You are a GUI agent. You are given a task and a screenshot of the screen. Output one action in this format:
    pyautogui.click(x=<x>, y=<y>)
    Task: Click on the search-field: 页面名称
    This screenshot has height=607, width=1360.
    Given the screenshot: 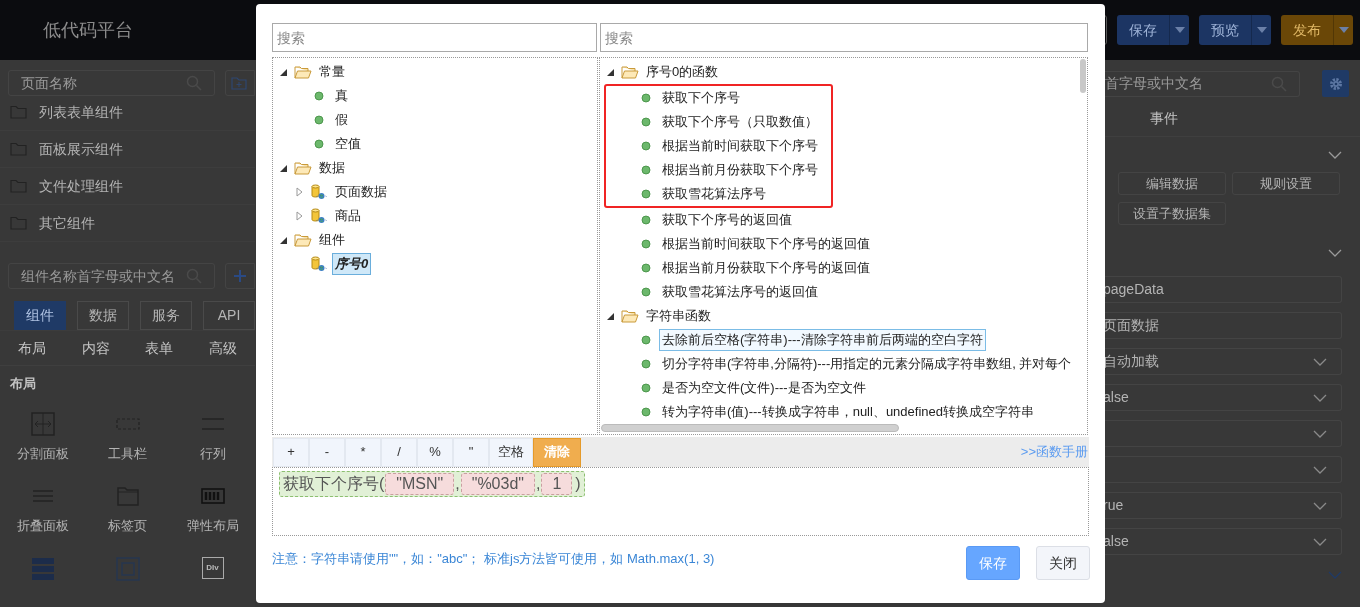 What is the action you would take?
    pyautogui.click(x=112, y=83)
    